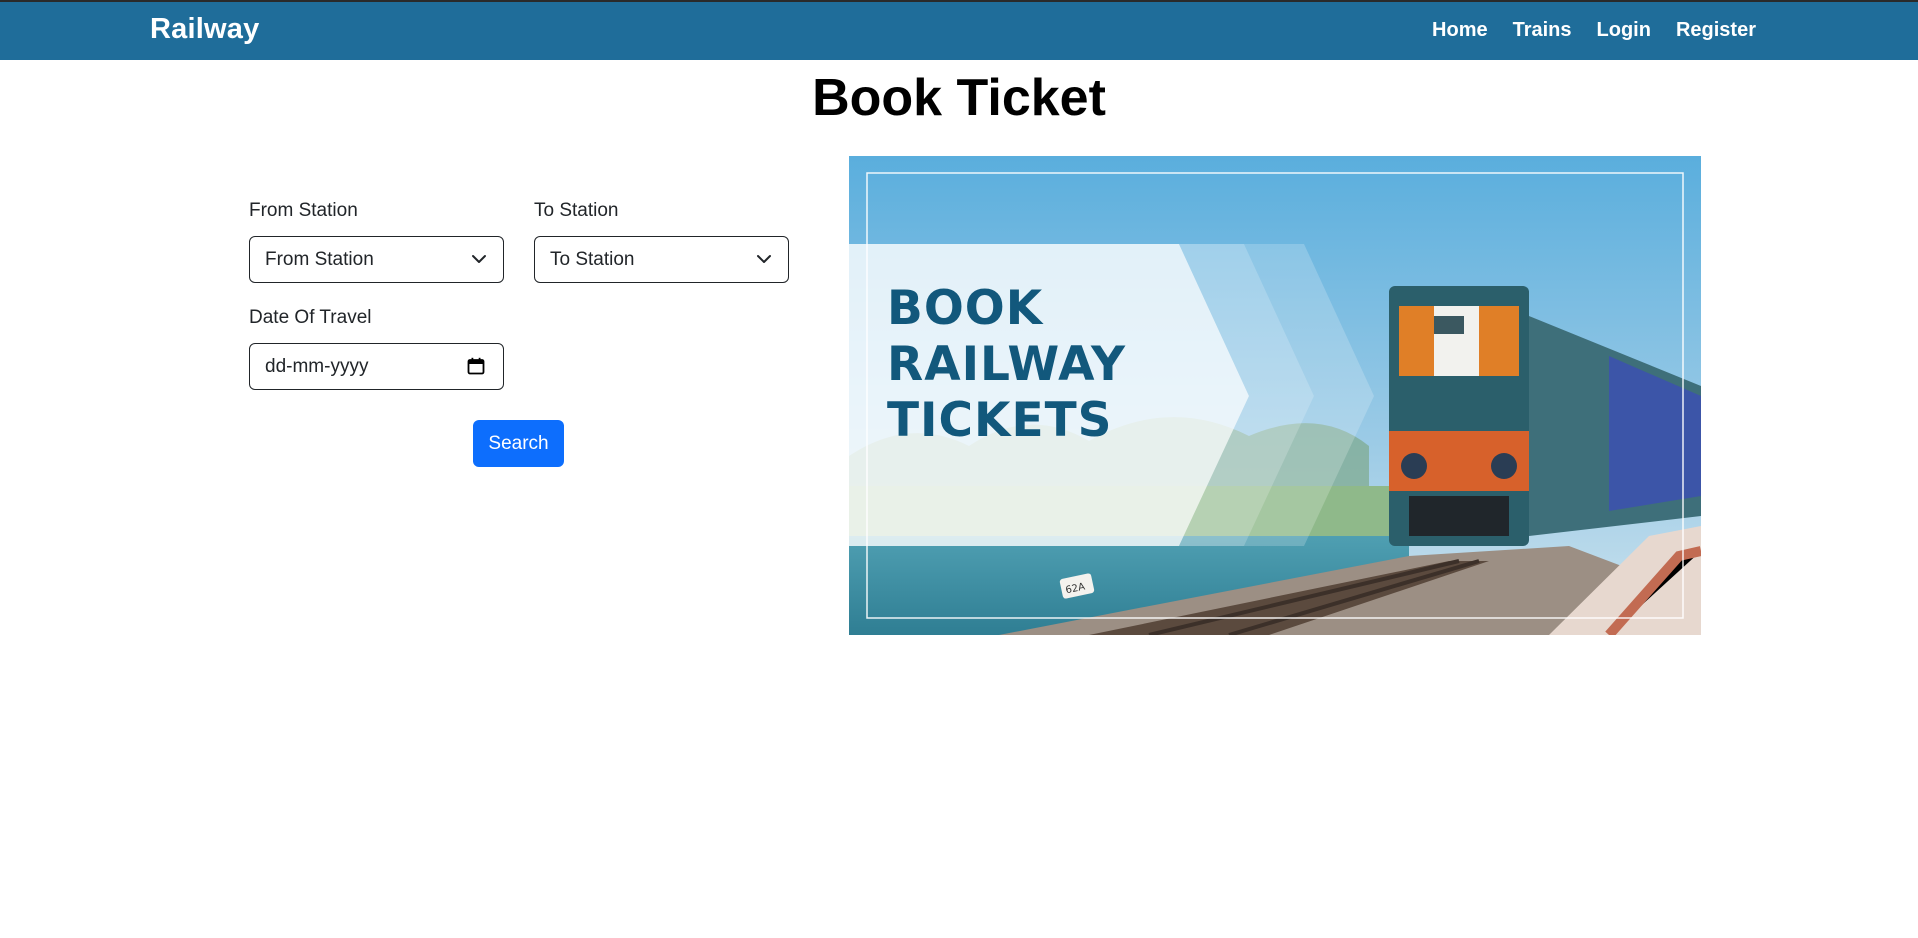 The image size is (1918, 938). Describe the element at coordinates (476, 366) in the screenshot. I see `calendar-icon` at that location.